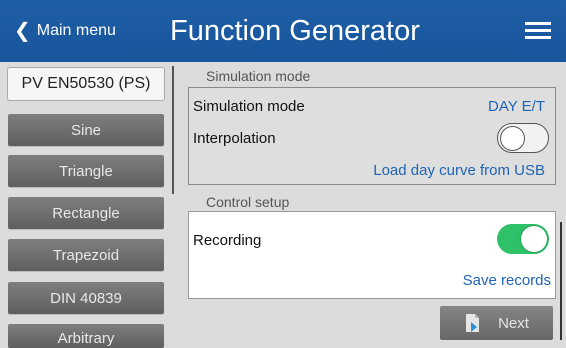 The width and height of the screenshot is (566, 348). What do you see at coordinates (86, 336) in the screenshot?
I see `sidebar-item-arbitrary: Arbitrary` at bounding box center [86, 336].